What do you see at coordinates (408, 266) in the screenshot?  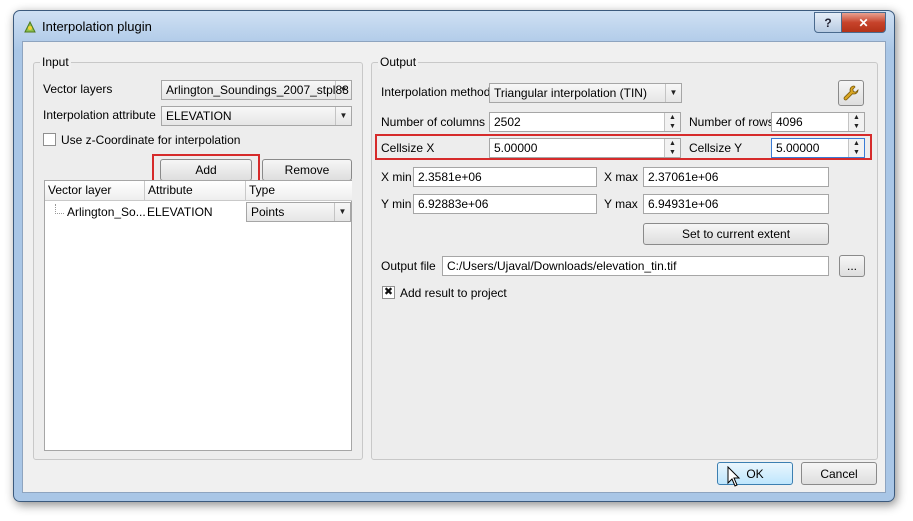 I see `output-file-label: Output file` at bounding box center [408, 266].